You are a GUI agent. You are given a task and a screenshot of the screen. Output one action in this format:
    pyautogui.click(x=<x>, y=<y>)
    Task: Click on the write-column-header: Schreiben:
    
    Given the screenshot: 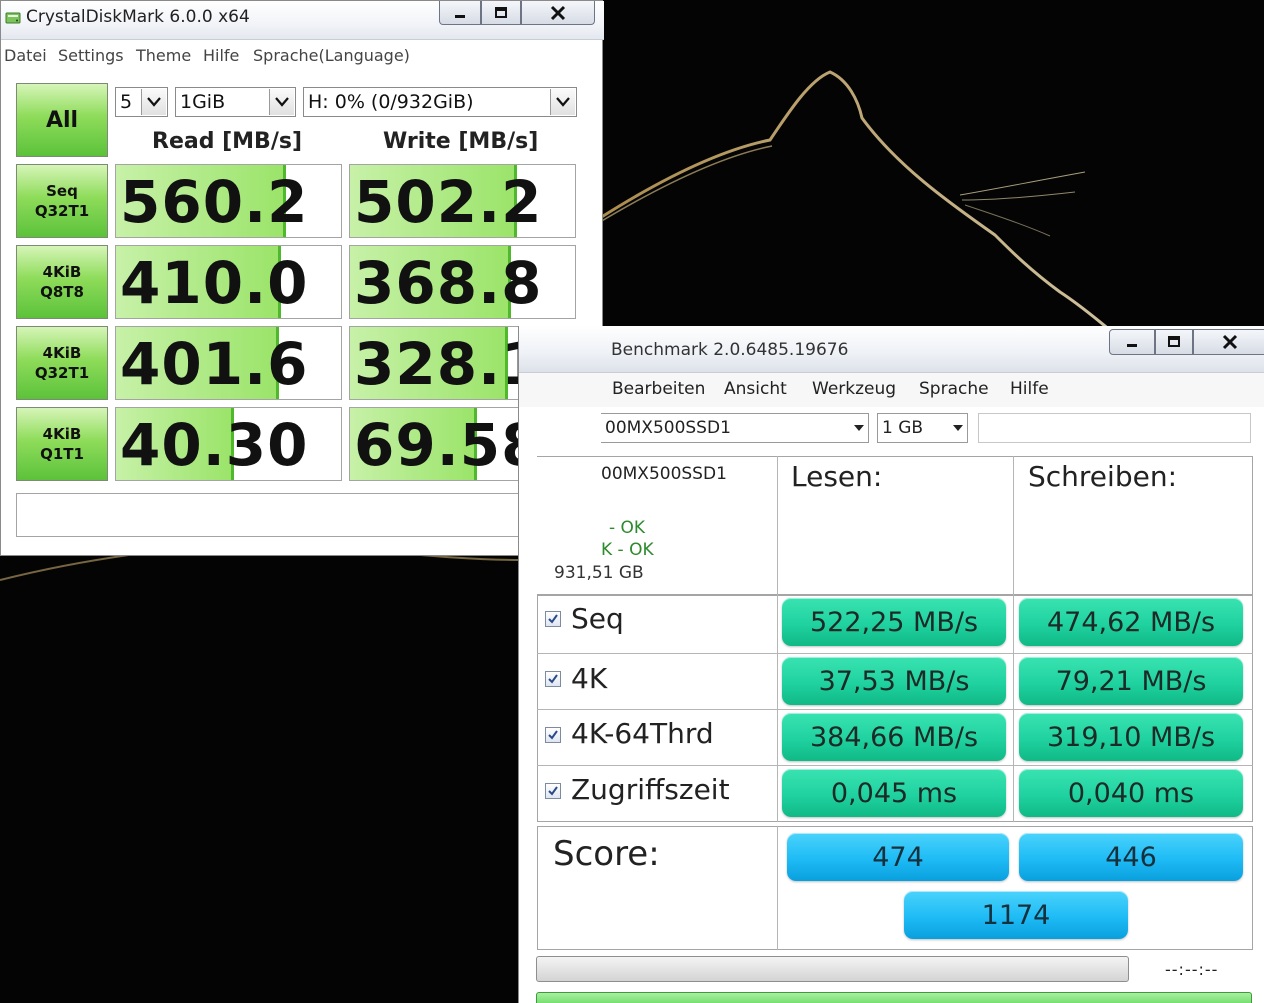 What is the action you would take?
    pyautogui.click(x=1102, y=476)
    